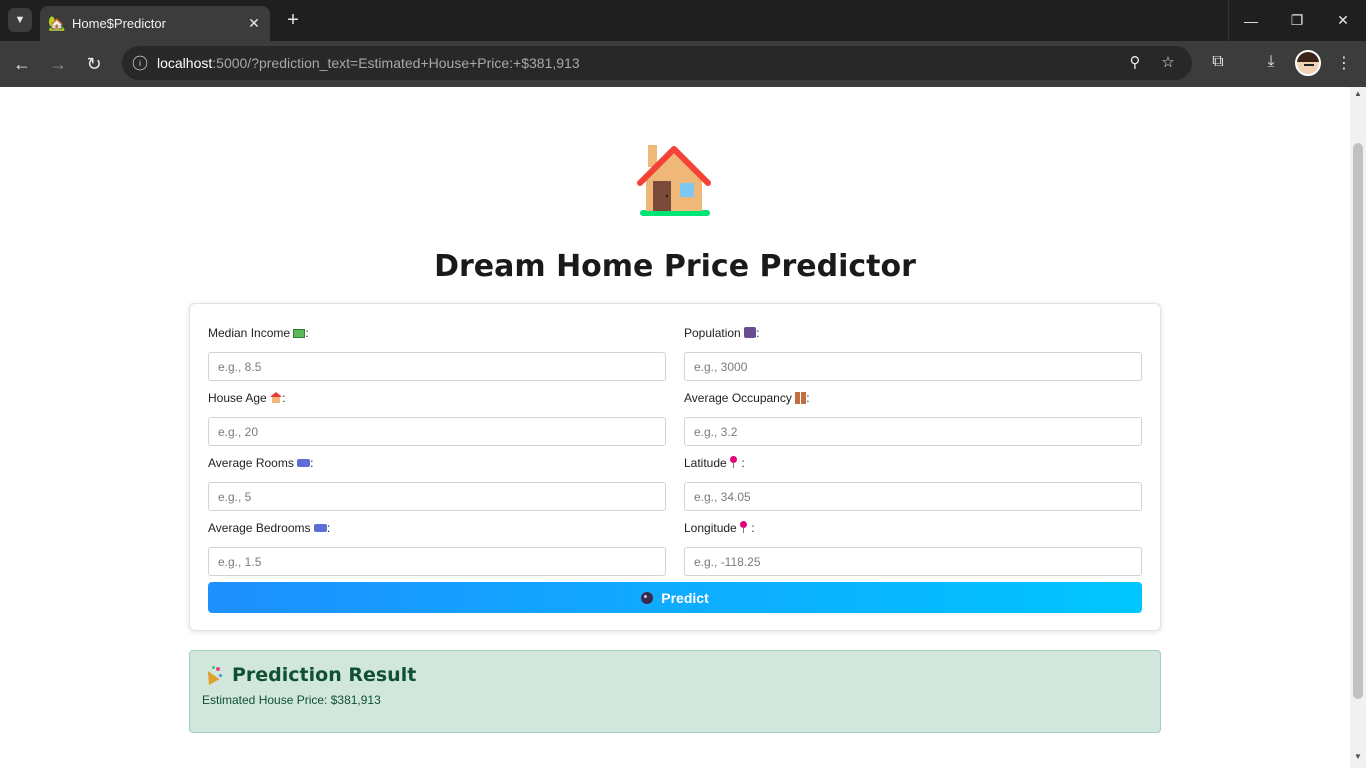 Image resolution: width=1366 pixels, height=768 pixels. Describe the element at coordinates (685, 597) in the screenshot. I see `predict-button-label: Predict` at that location.